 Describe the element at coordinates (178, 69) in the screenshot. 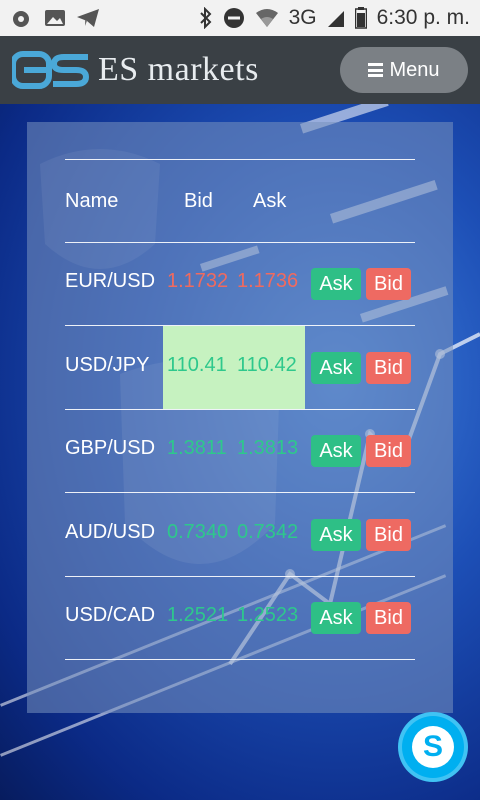

I see `brand-name: ES markets` at that location.